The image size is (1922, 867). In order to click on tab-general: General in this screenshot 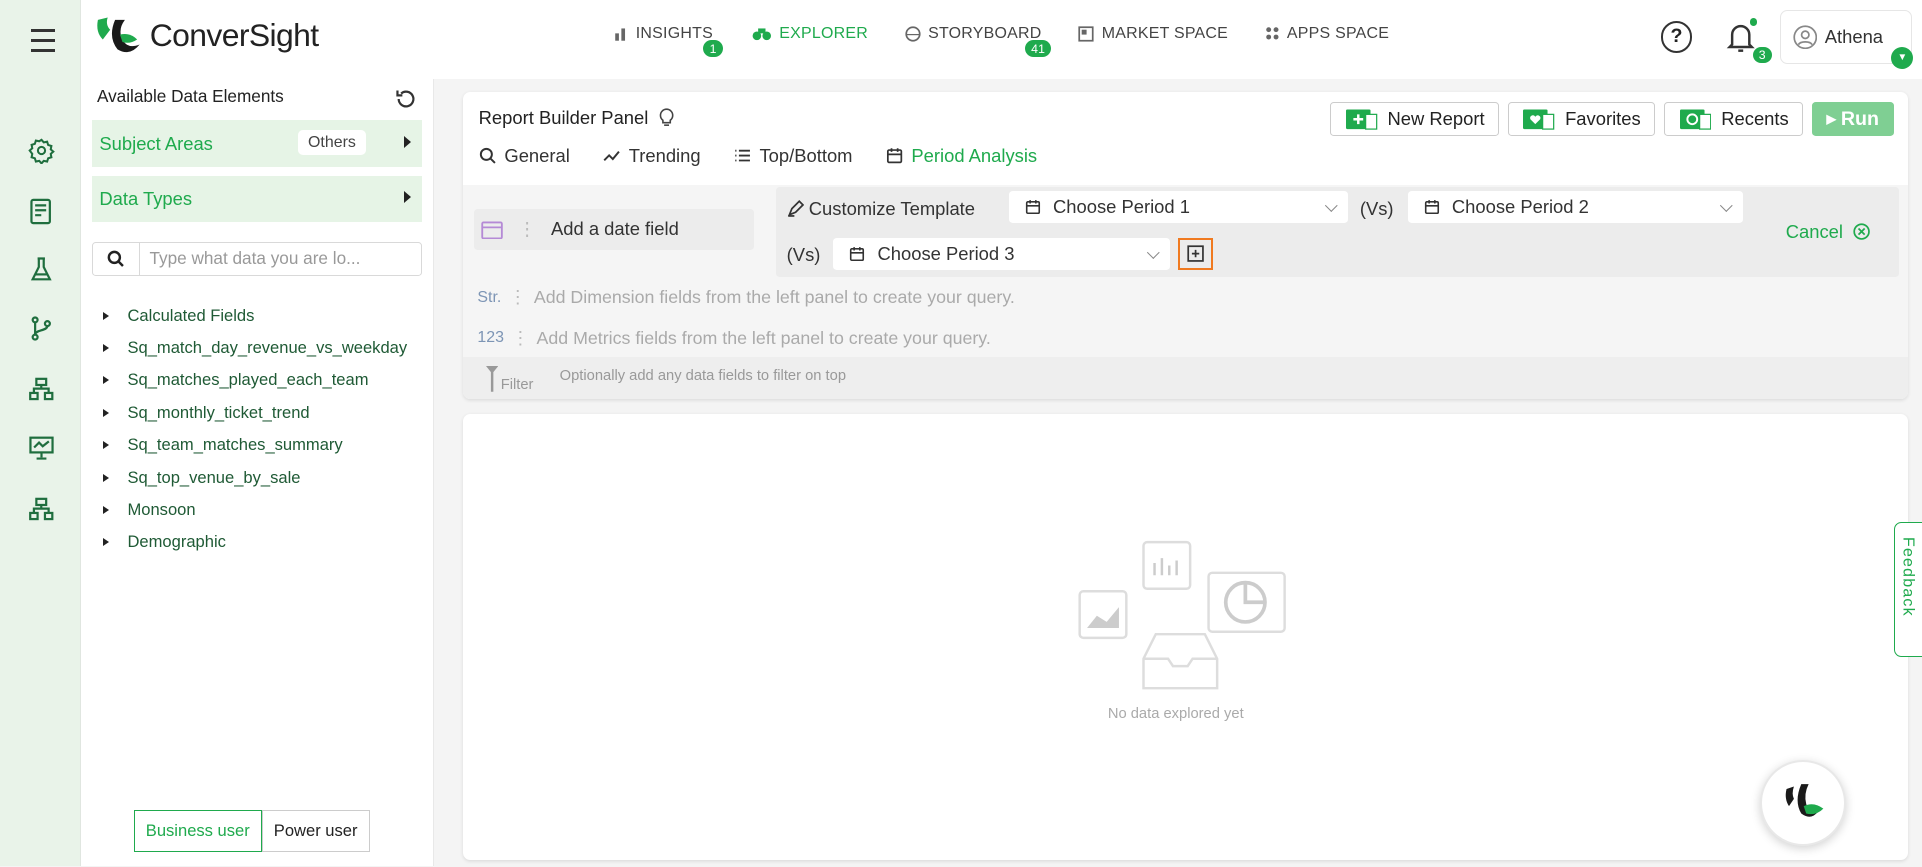, I will do `click(524, 156)`.